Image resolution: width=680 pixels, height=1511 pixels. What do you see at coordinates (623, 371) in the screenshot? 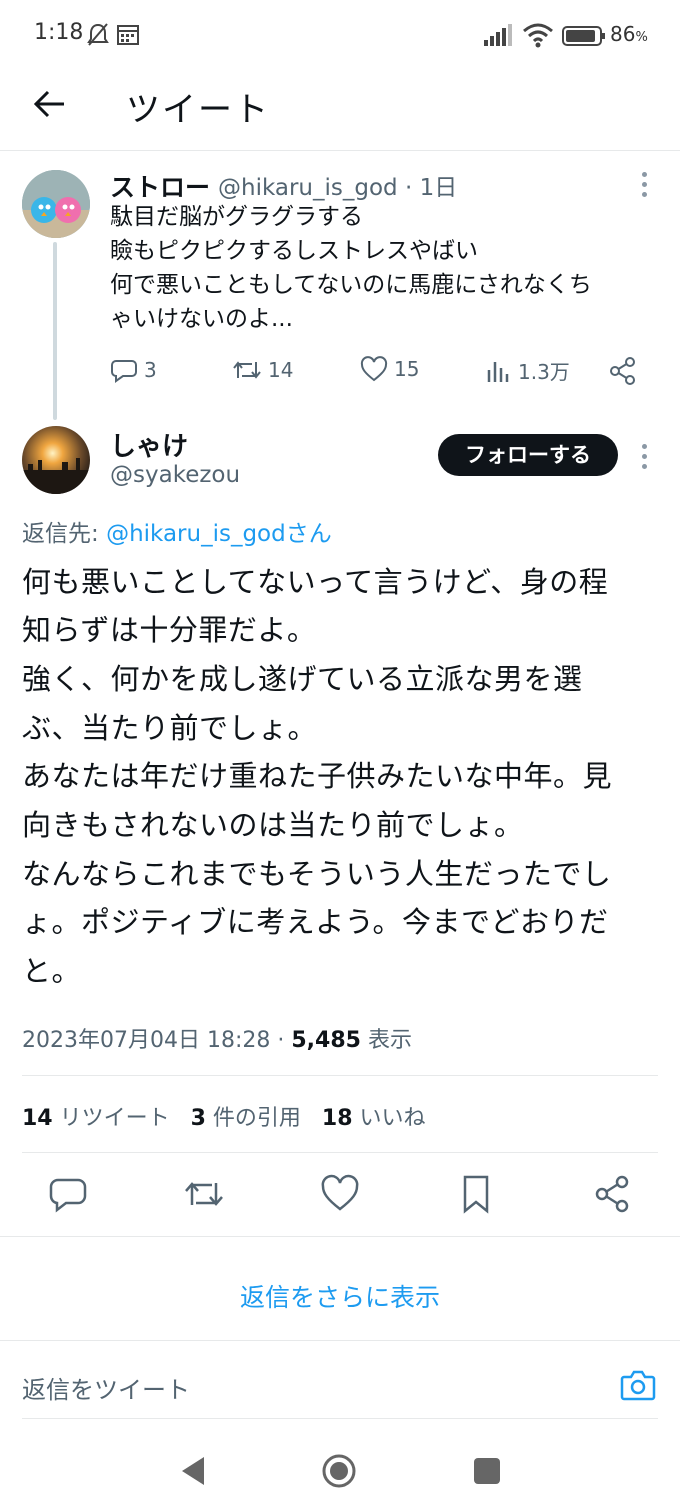
I see `share-icon` at bounding box center [623, 371].